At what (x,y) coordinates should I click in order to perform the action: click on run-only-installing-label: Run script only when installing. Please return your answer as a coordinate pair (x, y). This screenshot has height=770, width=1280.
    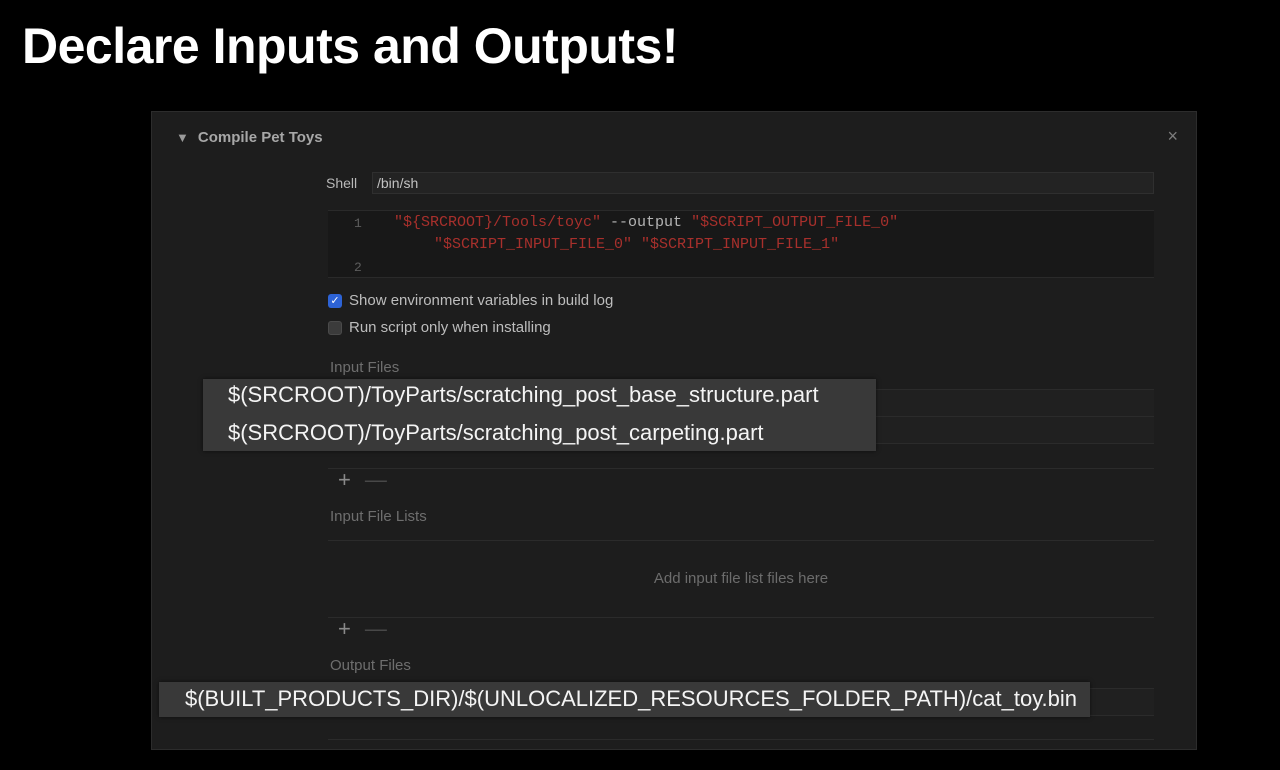
    Looking at the image, I should click on (450, 327).